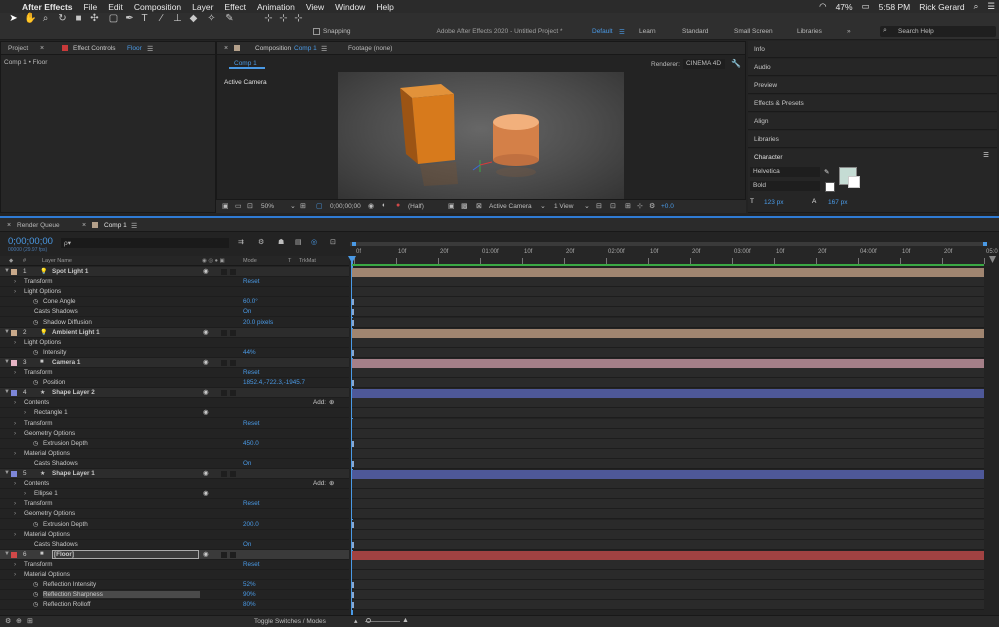 The width and height of the screenshot is (999, 627). Describe the element at coordinates (251, 564) in the screenshot. I see `property-value: Reset` at that location.